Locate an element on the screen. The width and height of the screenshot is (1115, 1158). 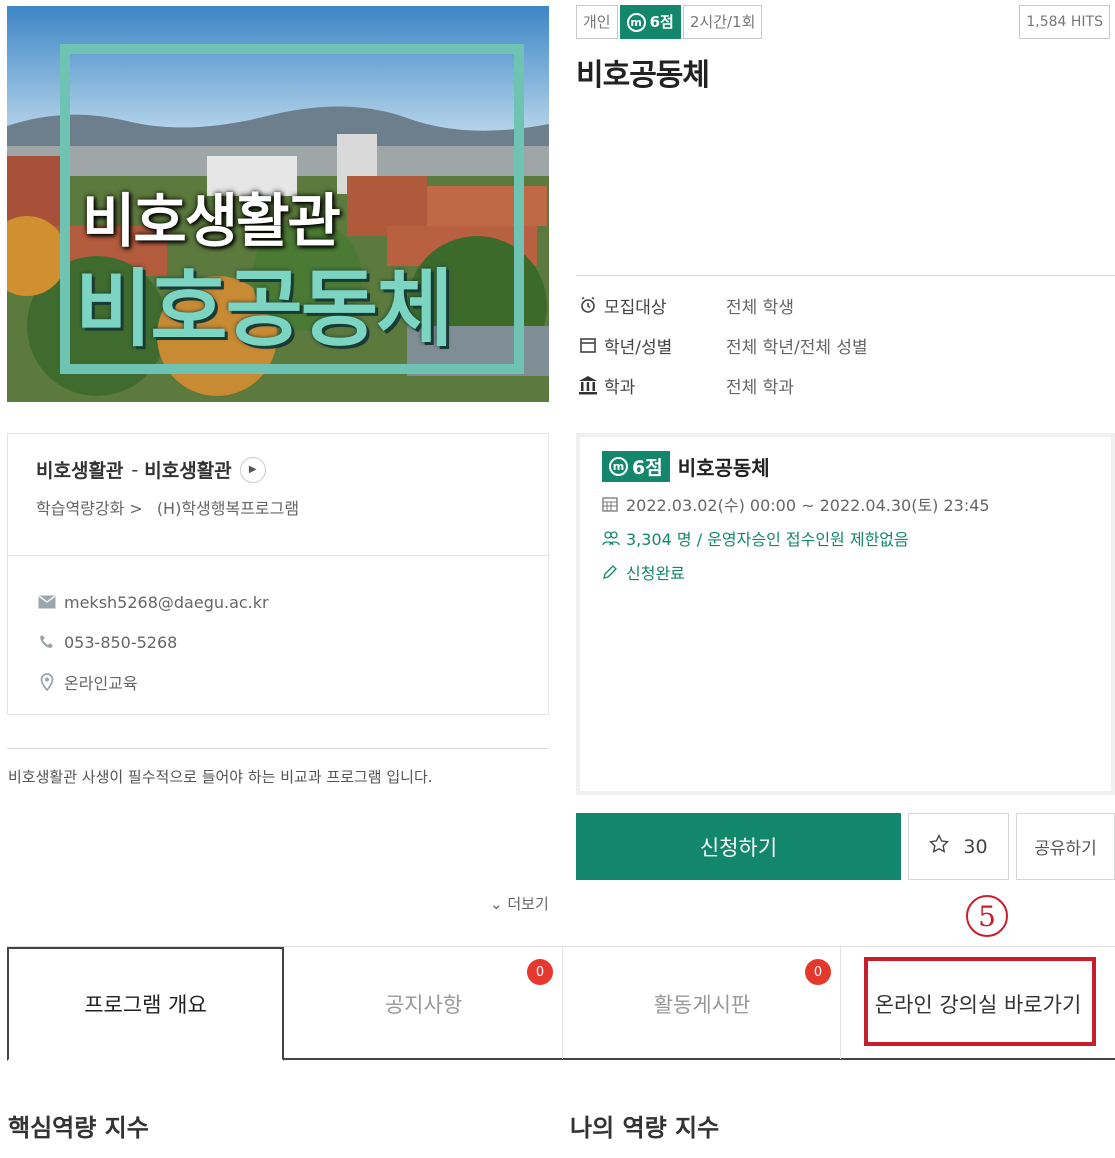
contact-section: meksh5268@daegu.ac.kr 053-850-5268 온라인교육 is located at coordinates (278, 629).